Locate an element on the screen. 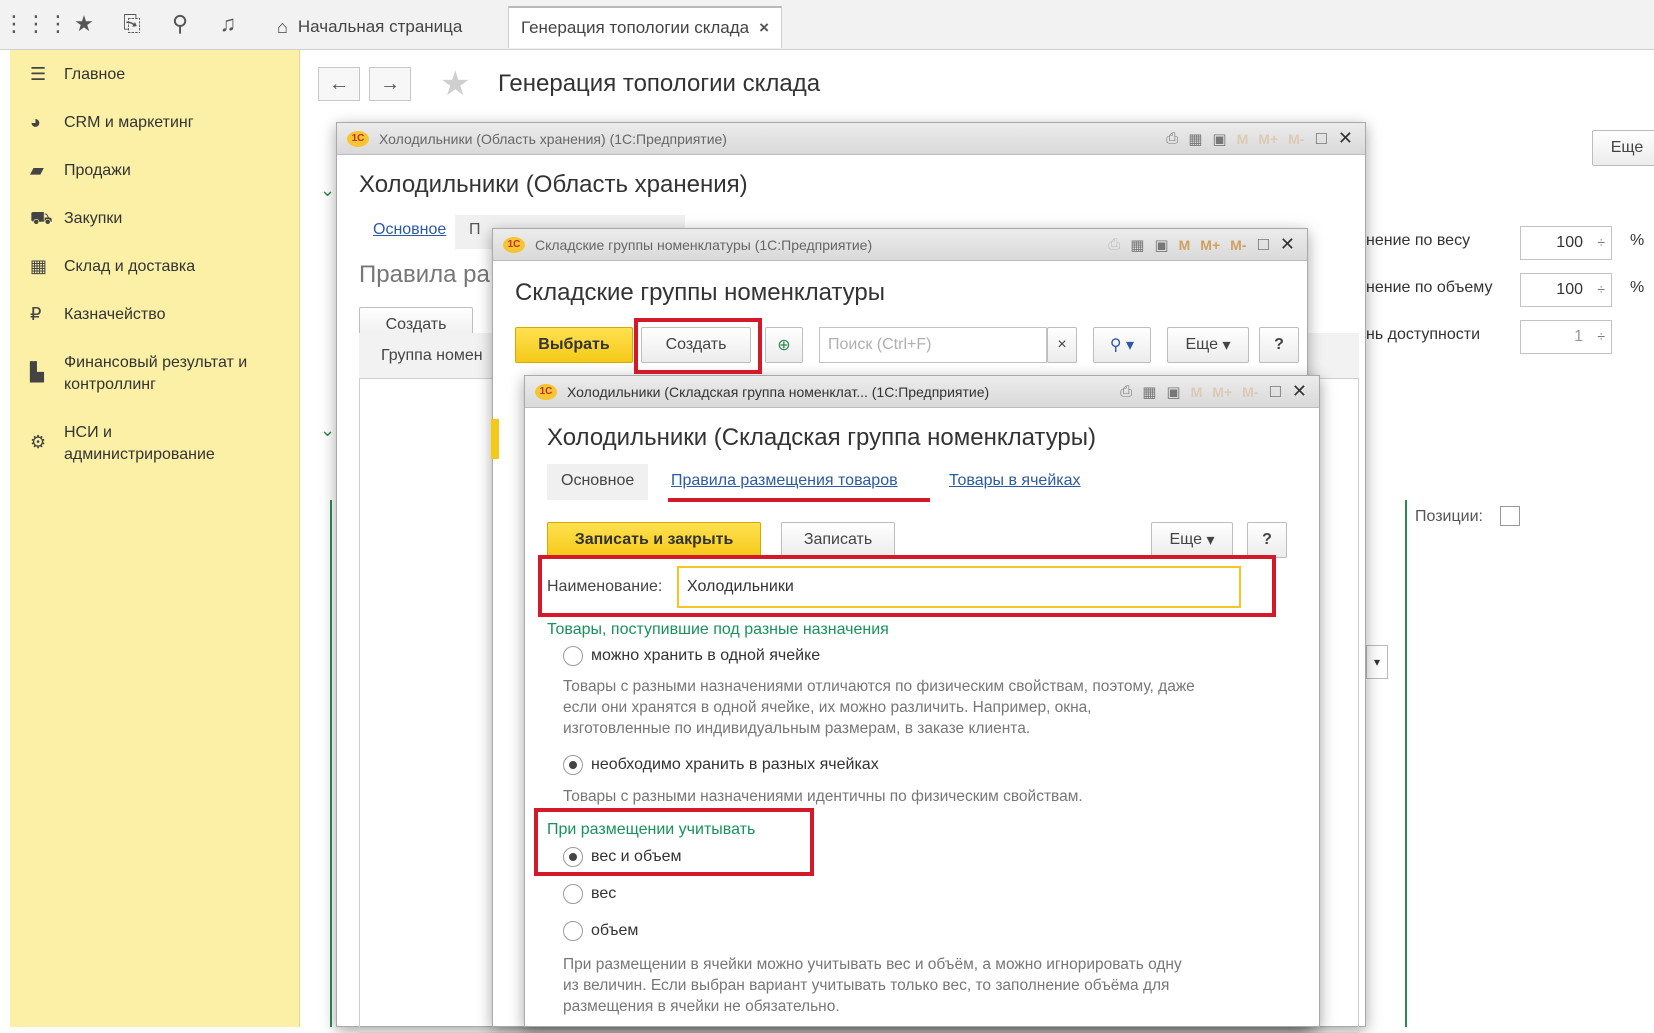 This screenshot has height=1033, width=1654. tab-home: ⌂ Начальная страница is located at coordinates (369, 27).